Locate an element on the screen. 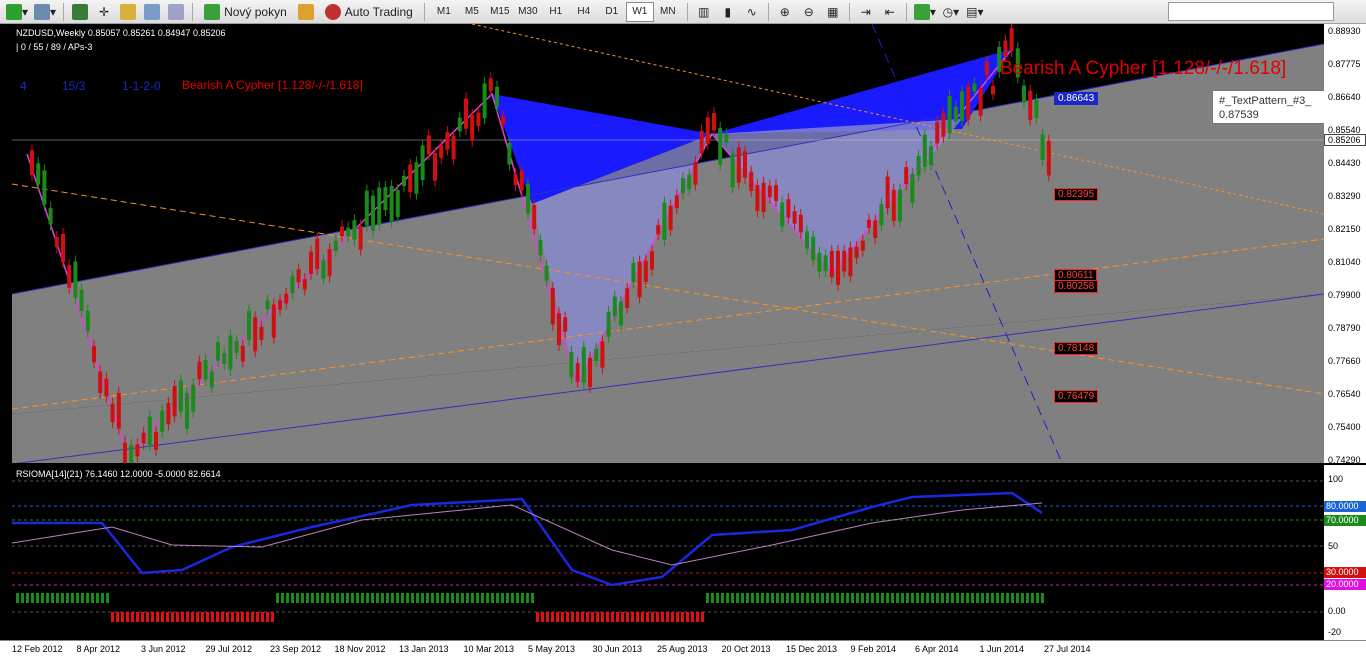 The height and width of the screenshot is (658, 1366). tf-d1-button: D1 is located at coordinates (612, 12).